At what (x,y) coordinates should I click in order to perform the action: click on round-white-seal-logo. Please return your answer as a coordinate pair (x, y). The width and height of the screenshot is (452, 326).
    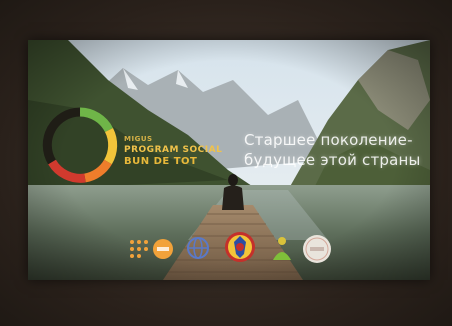
    Looking at the image, I should click on (317, 249).